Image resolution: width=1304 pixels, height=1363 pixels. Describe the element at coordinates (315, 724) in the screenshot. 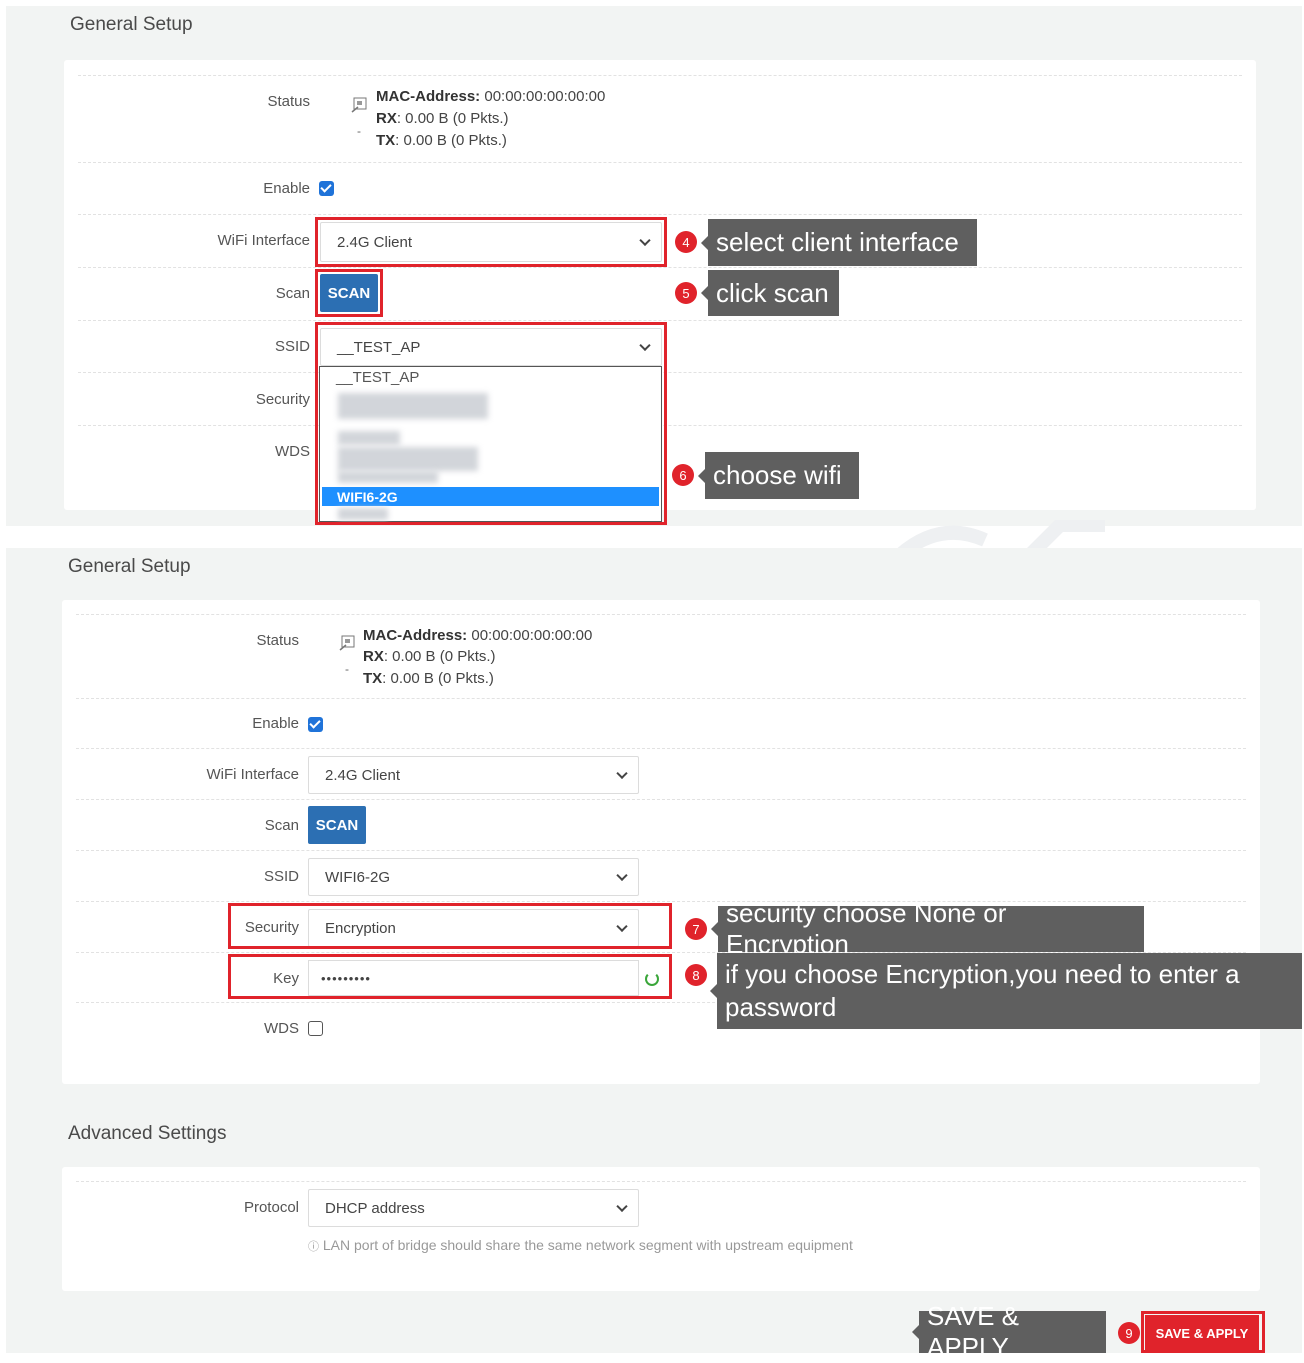

I see `bottom-enable-checkbox` at that location.